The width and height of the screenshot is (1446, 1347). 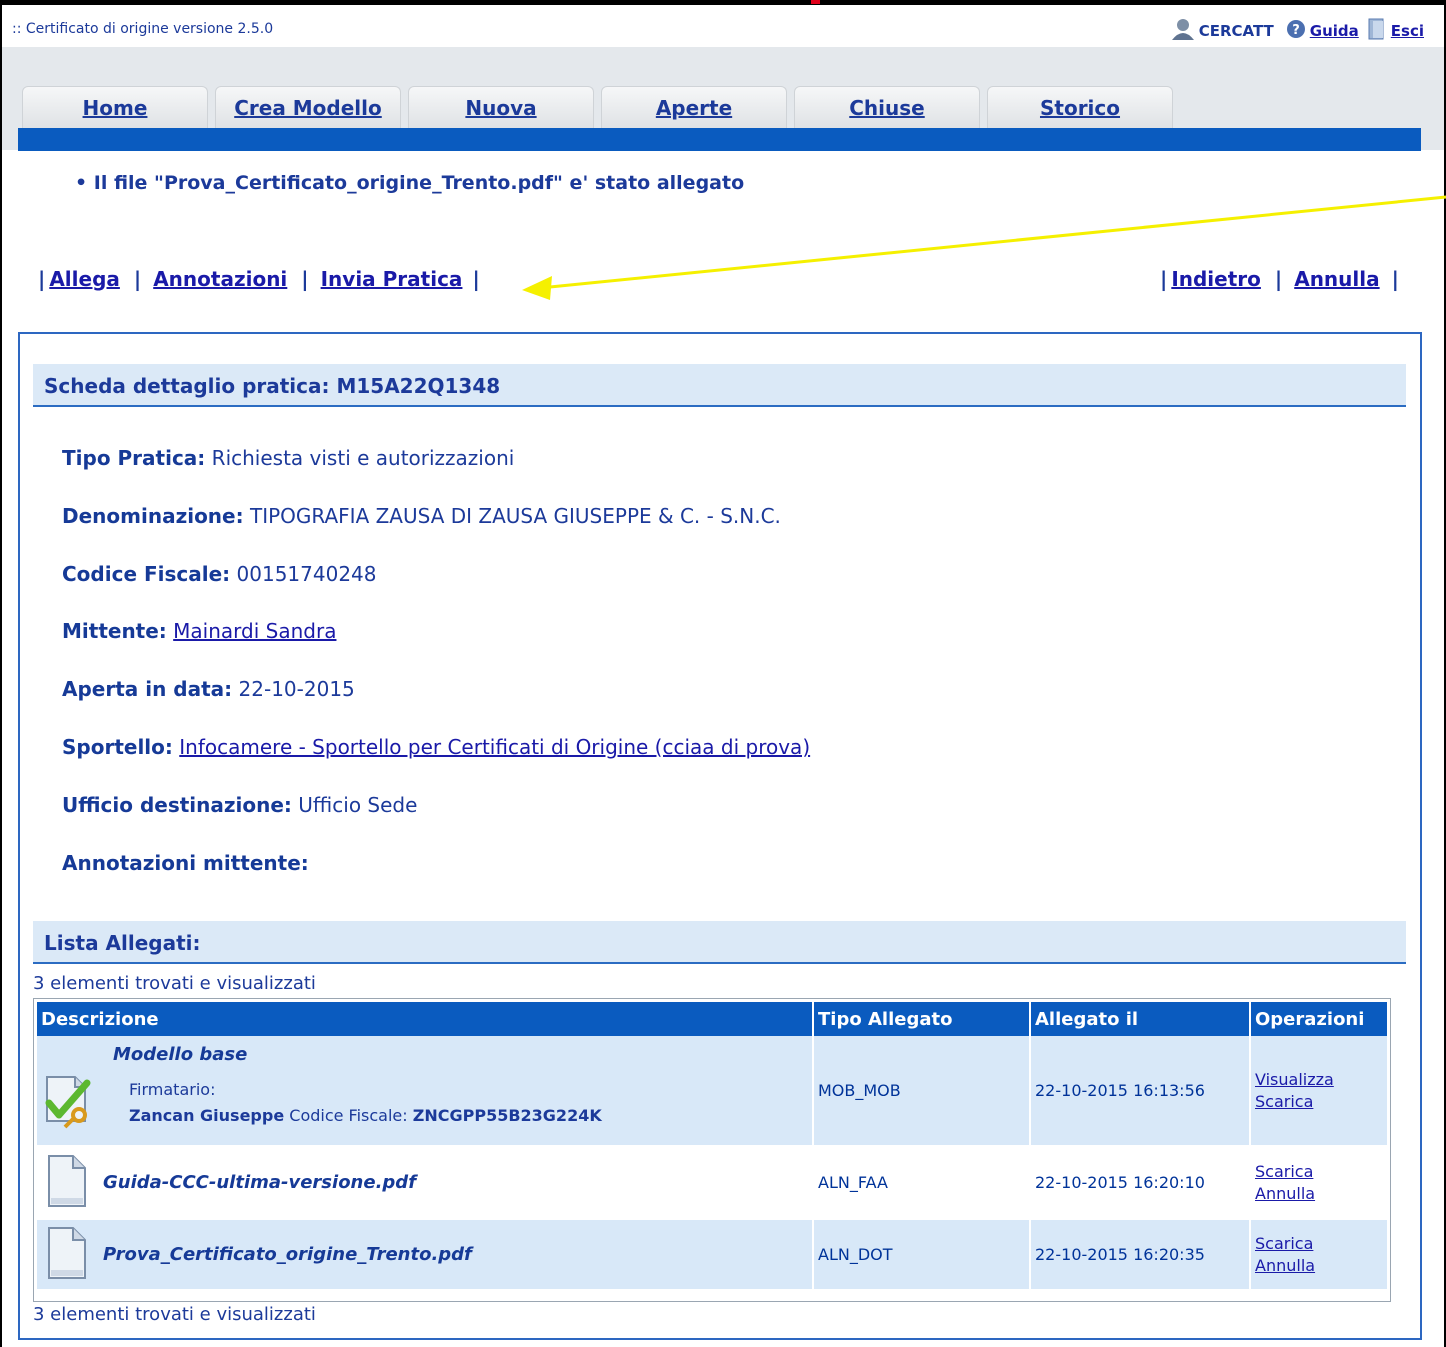 What do you see at coordinates (348, 1115) in the screenshot?
I see `cf-label: Codice Fiscale:` at bounding box center [348, 1115].